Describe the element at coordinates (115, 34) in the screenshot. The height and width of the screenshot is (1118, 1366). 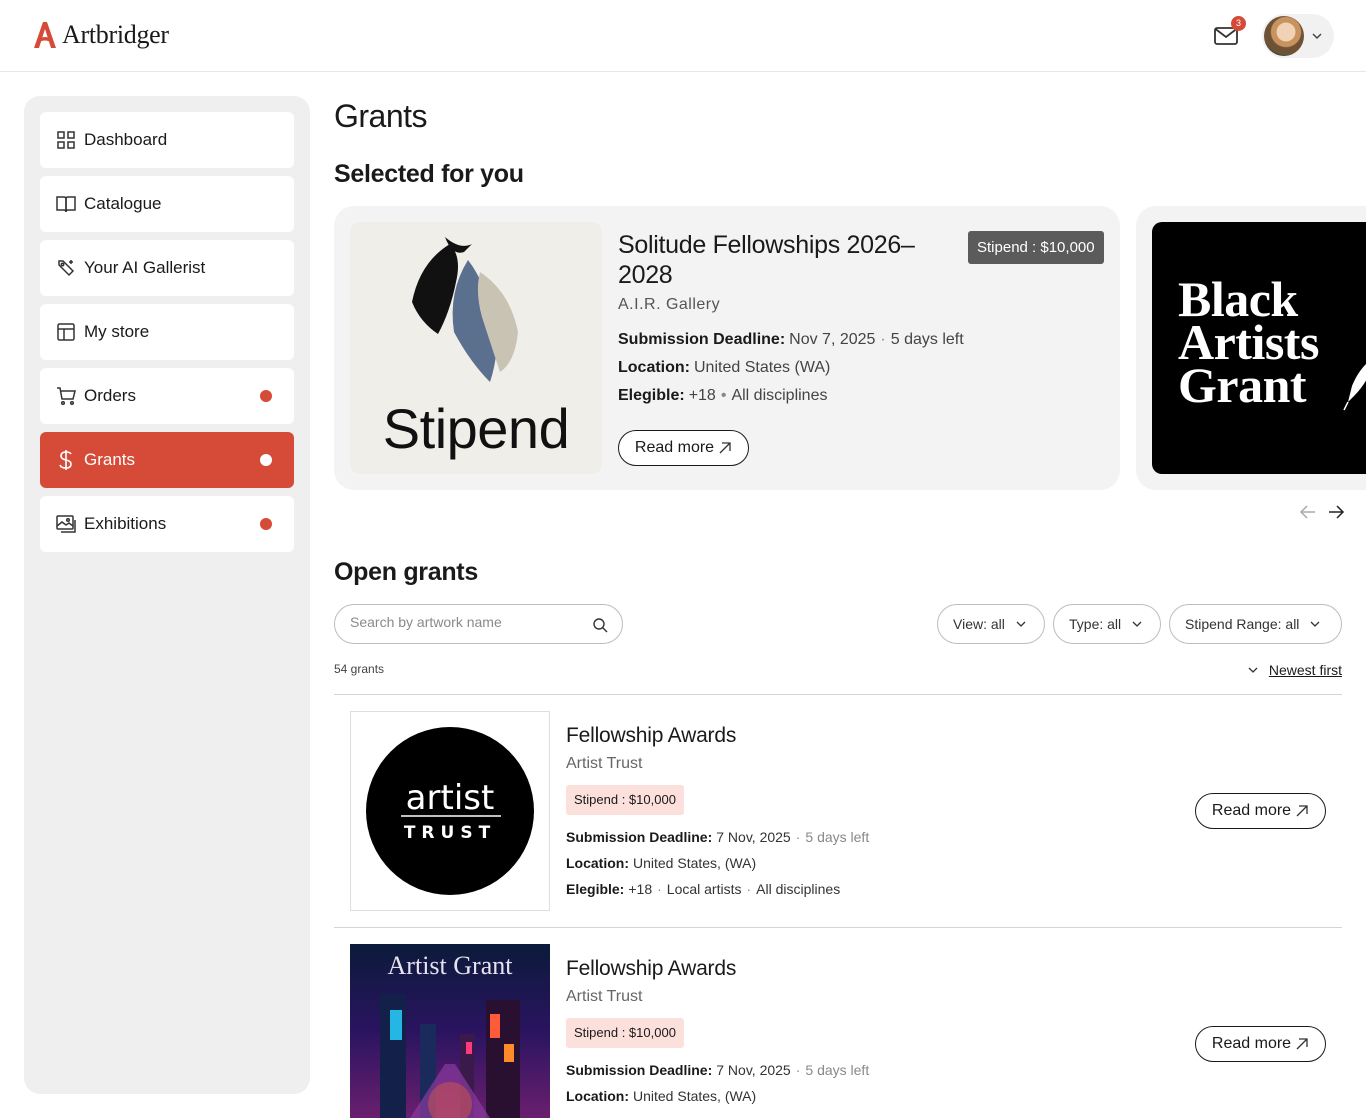
I see `brand-name: Artbridger` at that location.